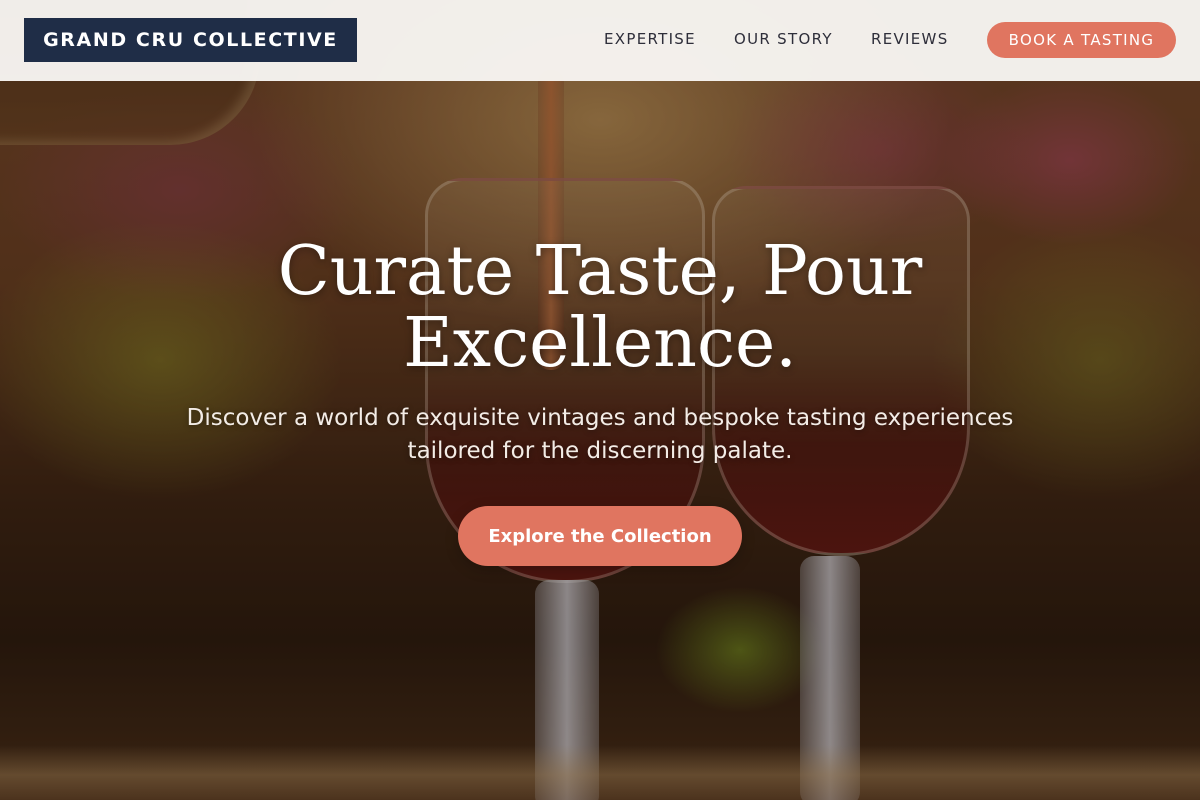  What do you see at coordinates (600, 451) in the screenshot?
I see `hero-subtitle-line-2: tailored for the discerning palate.` at bounding box center [600, 451].